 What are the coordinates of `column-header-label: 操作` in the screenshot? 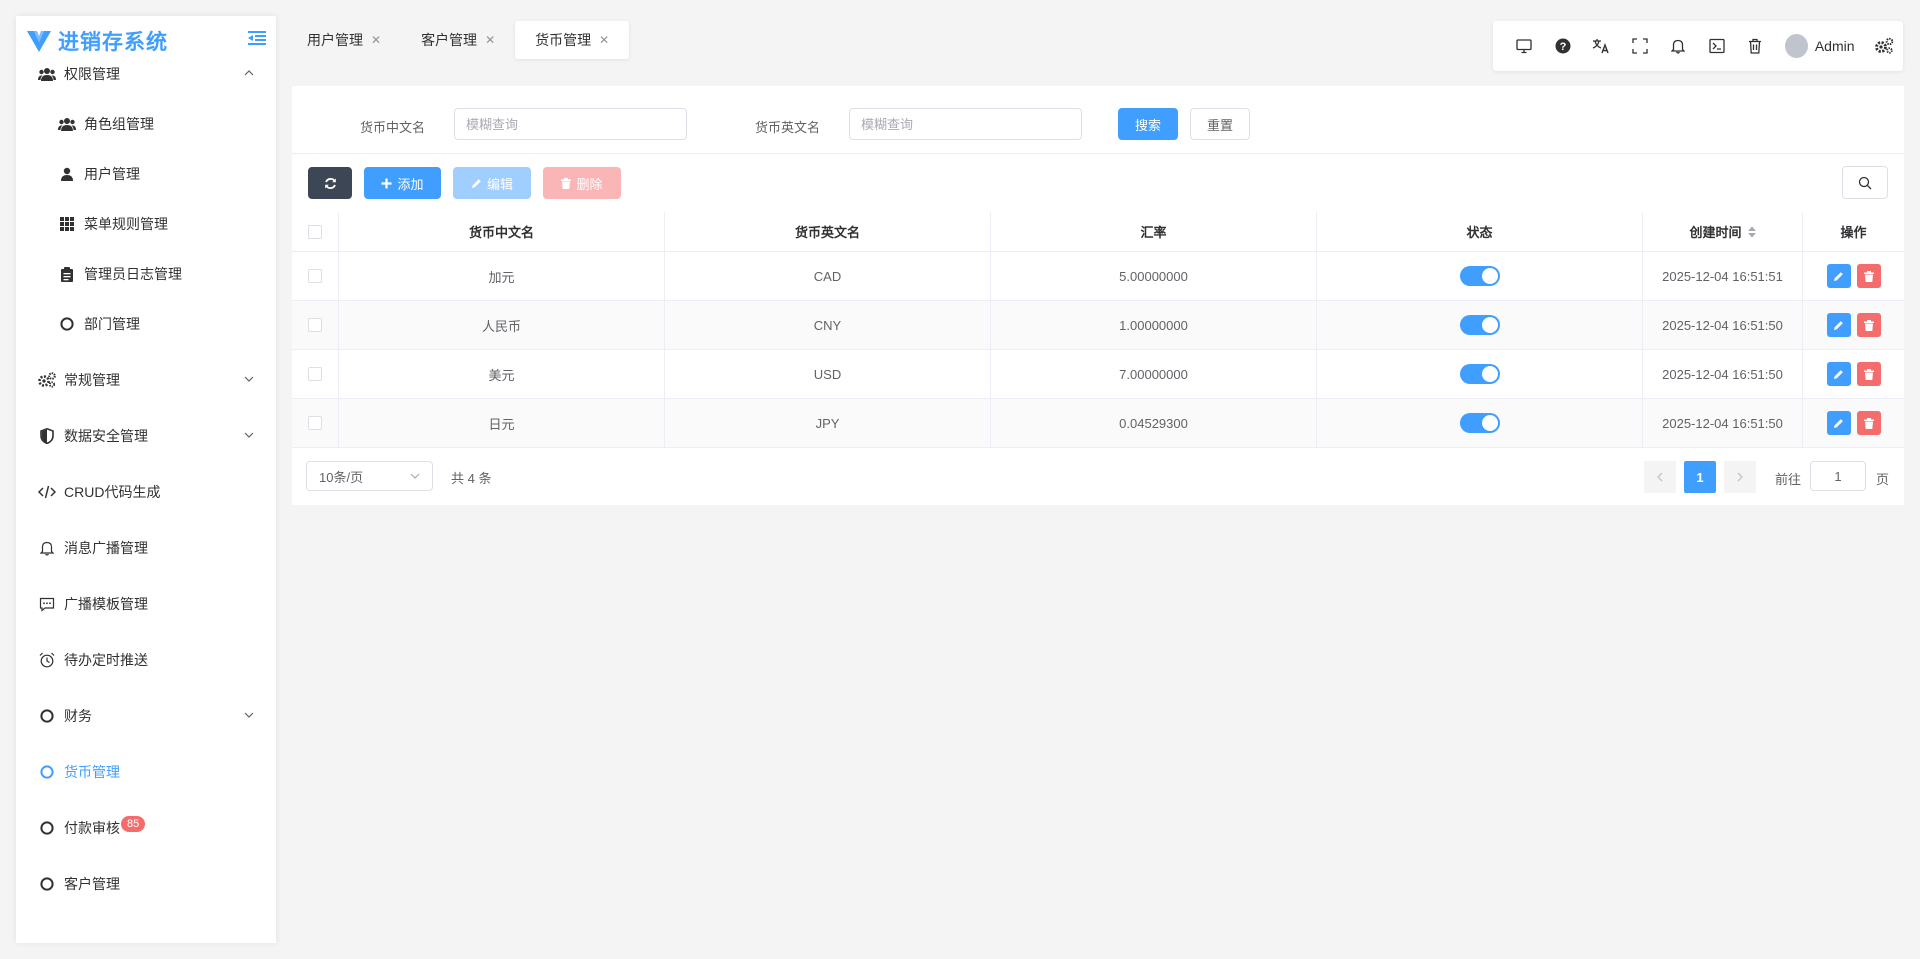 It's located at (1853, 232).